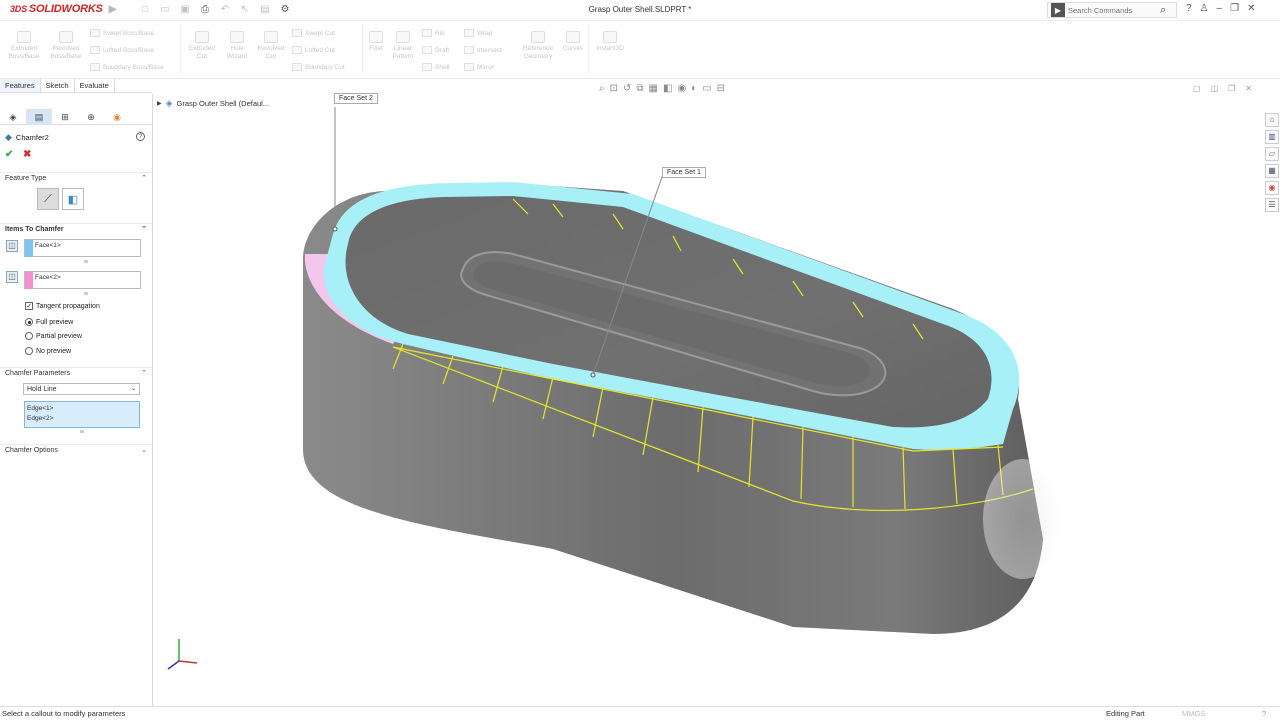 The width and height of the screenshot is (1280, 721). I want to click on full-preview-option: Full preview, so click(49, 322).